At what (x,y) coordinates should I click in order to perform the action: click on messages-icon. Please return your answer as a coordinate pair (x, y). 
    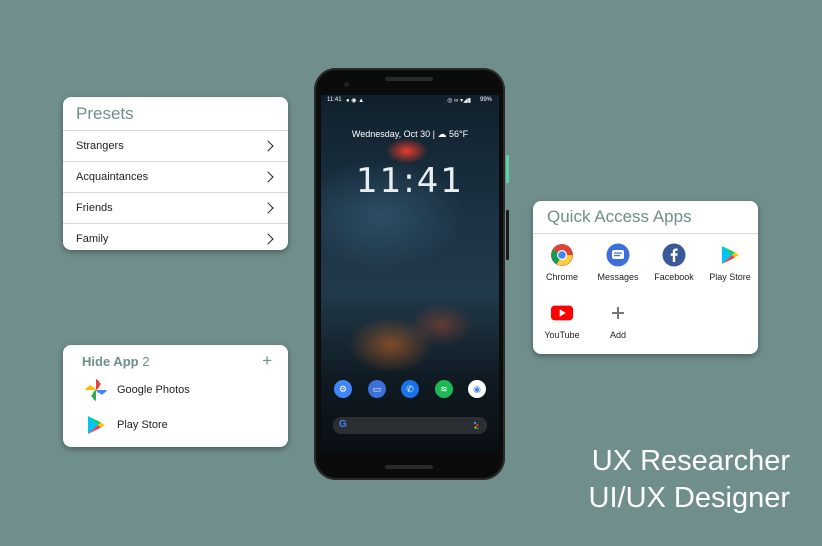
    Looking at the image, I should click on (618, 255).